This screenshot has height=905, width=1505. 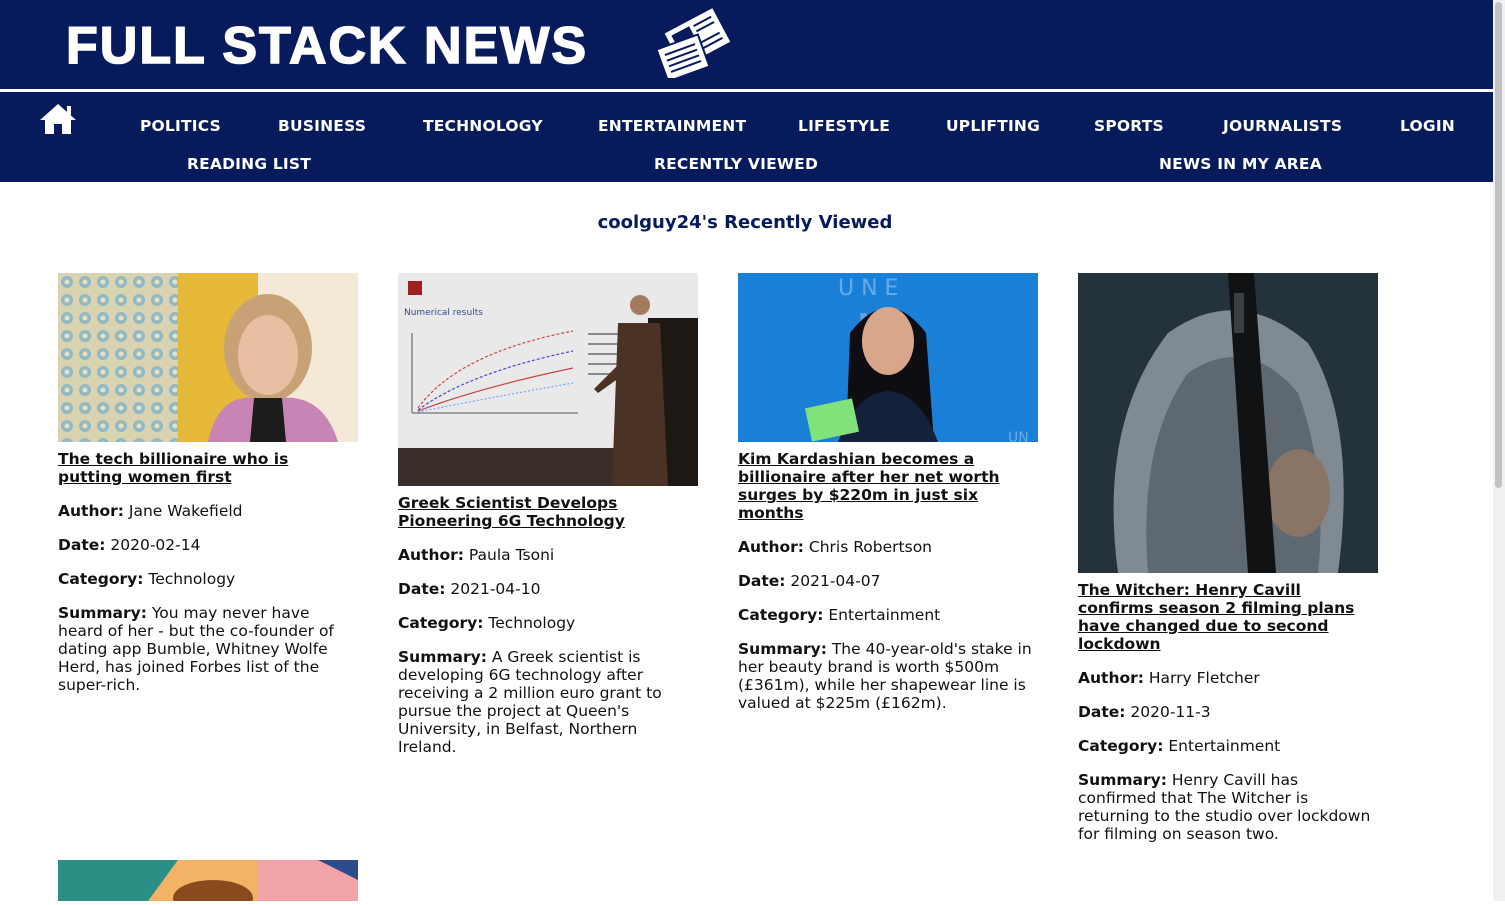 What do you see at coordinates (870, 547) in the screenshot?
I see `author-value: Chris Robertson` at bounding box center [870, 547].